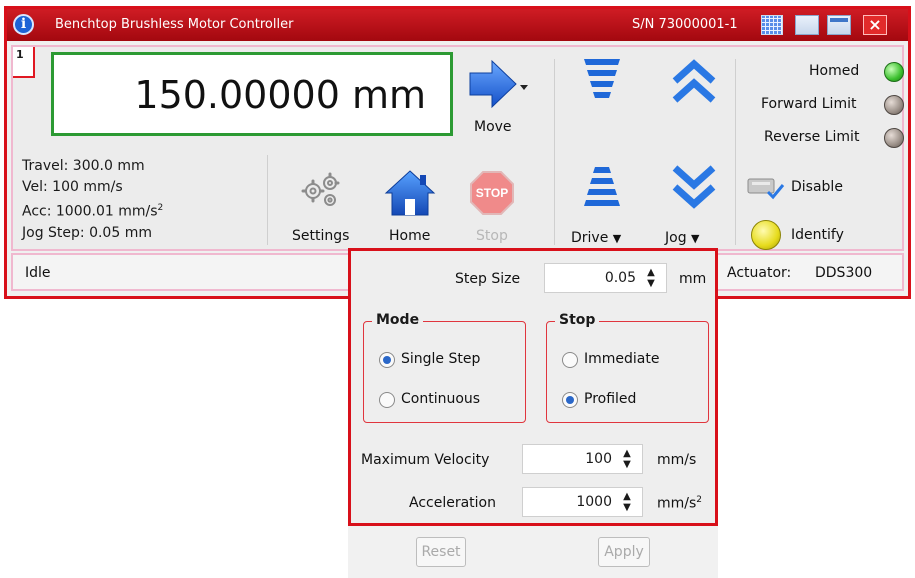 The width and height of the screenshot is (915, 578). Describe the element at coordinates (894, 138) in the screenshot. I see `reverse-limit-led` at that location.